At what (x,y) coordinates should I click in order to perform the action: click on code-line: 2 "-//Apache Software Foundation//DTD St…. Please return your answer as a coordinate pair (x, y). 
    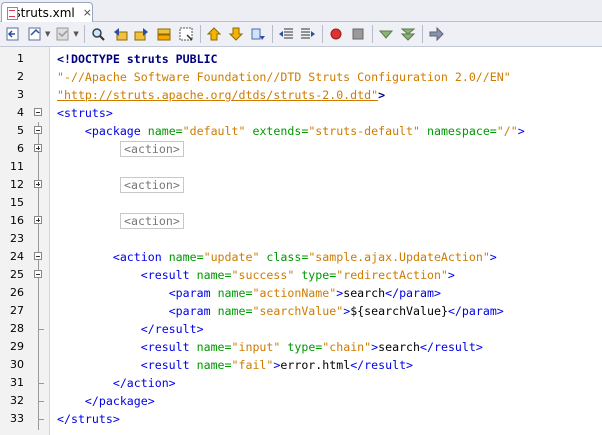
    Looking at the image, I should click on (301, 77).